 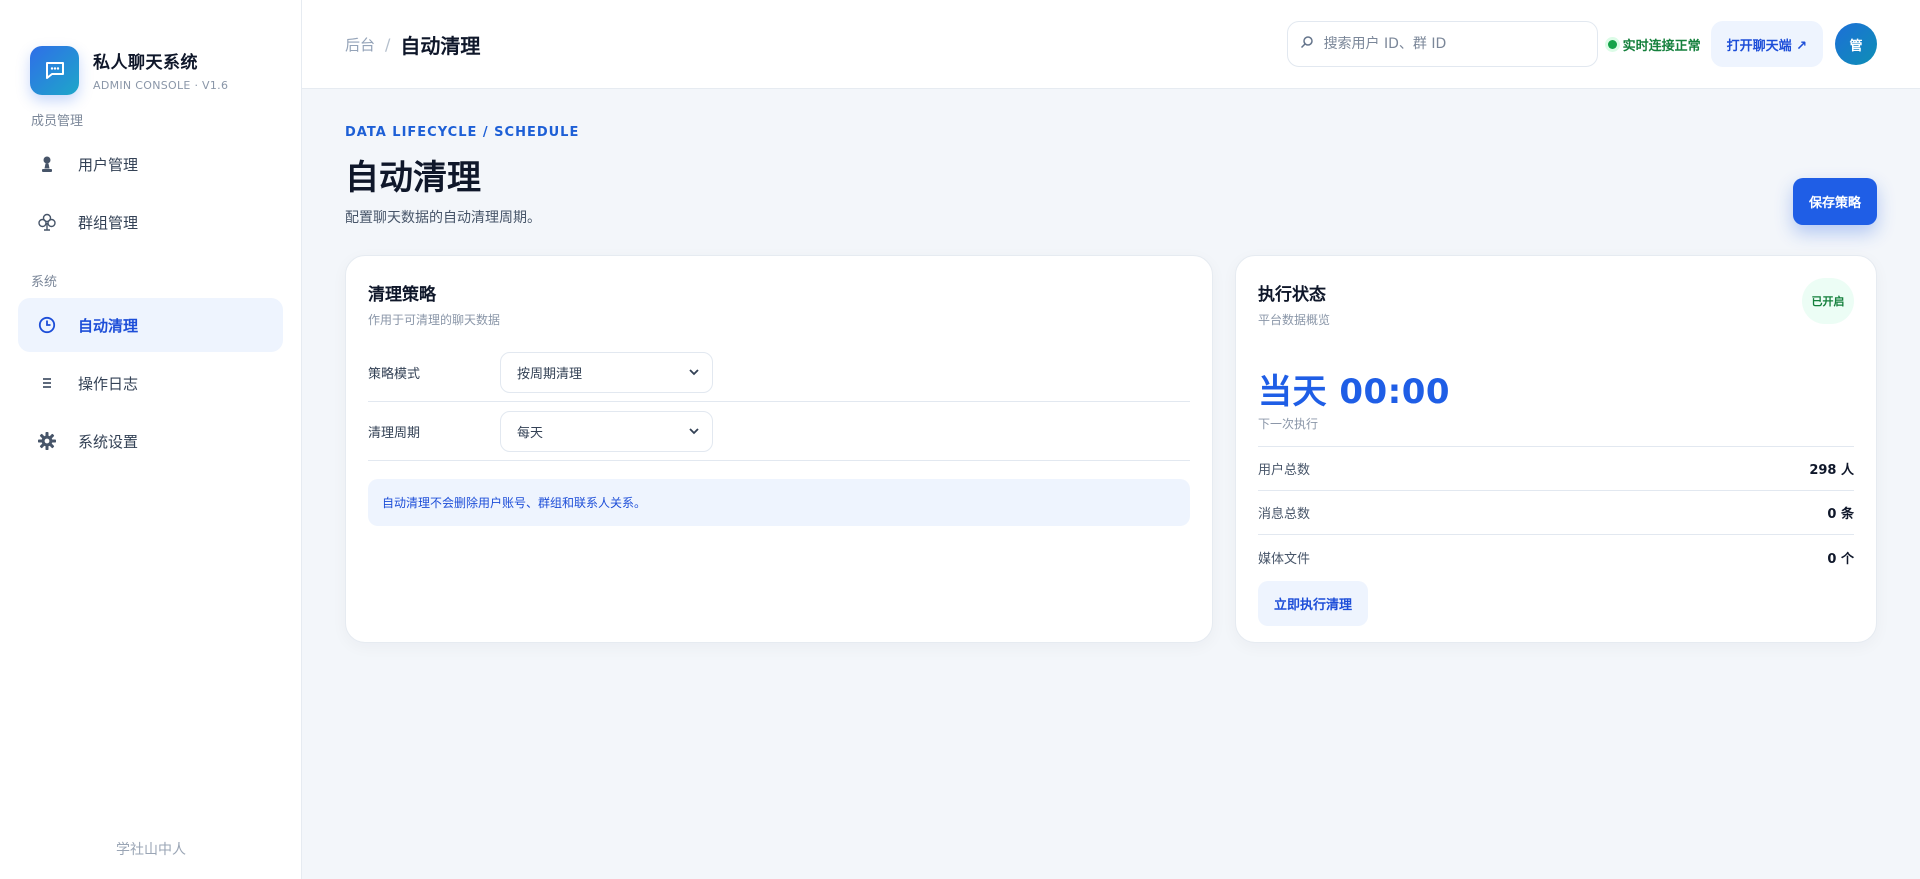 I want to click on sidebar-item-users: 用户管理, so click(x=150, y=164).